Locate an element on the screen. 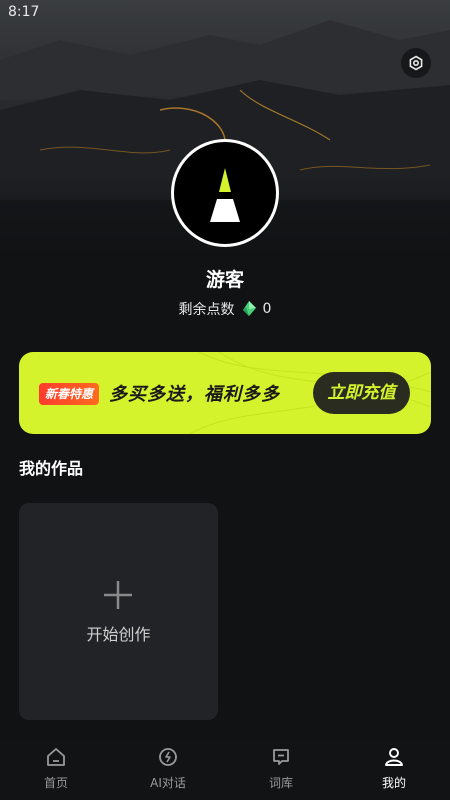 This screenshot has height=800, width=450. home-icon is located at coordinates (56, 757).